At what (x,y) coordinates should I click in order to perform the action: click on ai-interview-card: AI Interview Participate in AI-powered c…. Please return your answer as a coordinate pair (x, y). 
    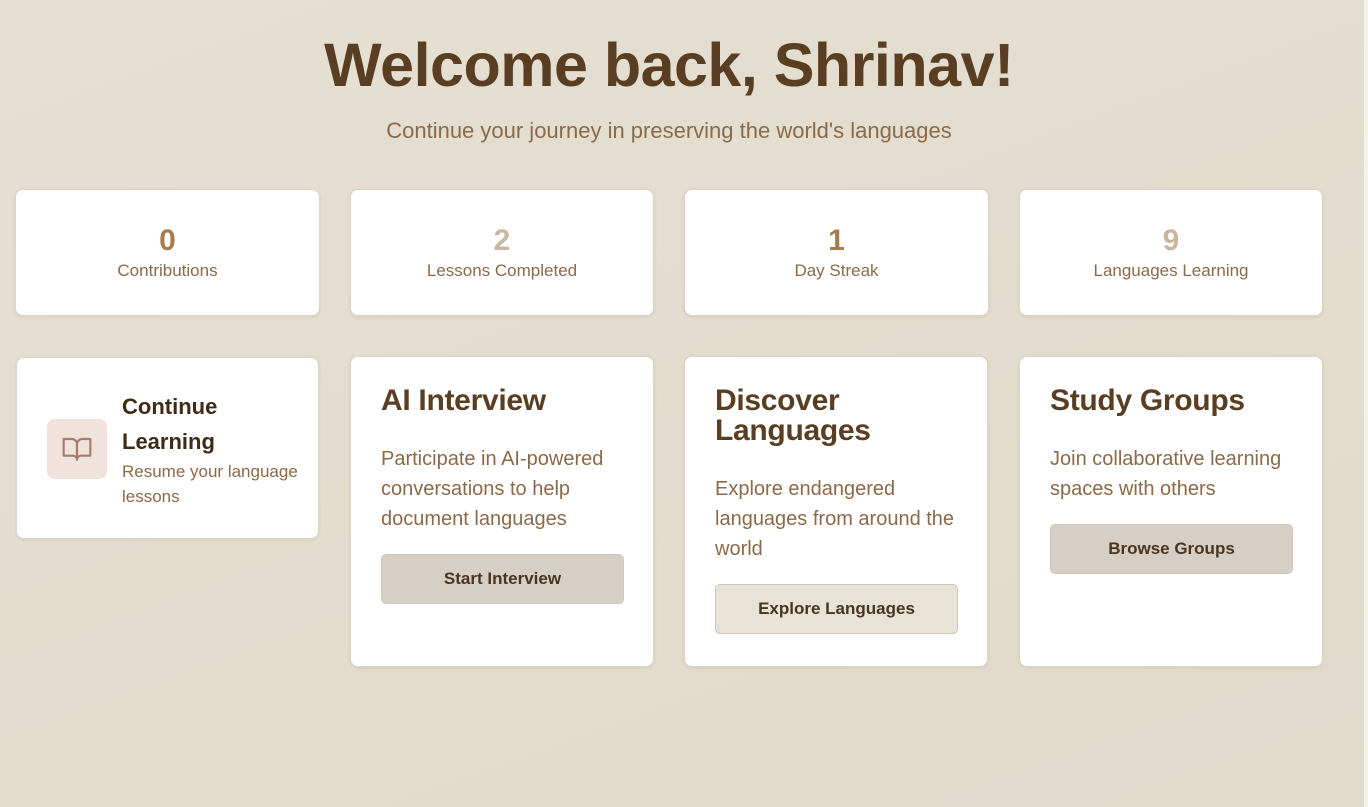
    Looking at the image, I should click on (502, 511).